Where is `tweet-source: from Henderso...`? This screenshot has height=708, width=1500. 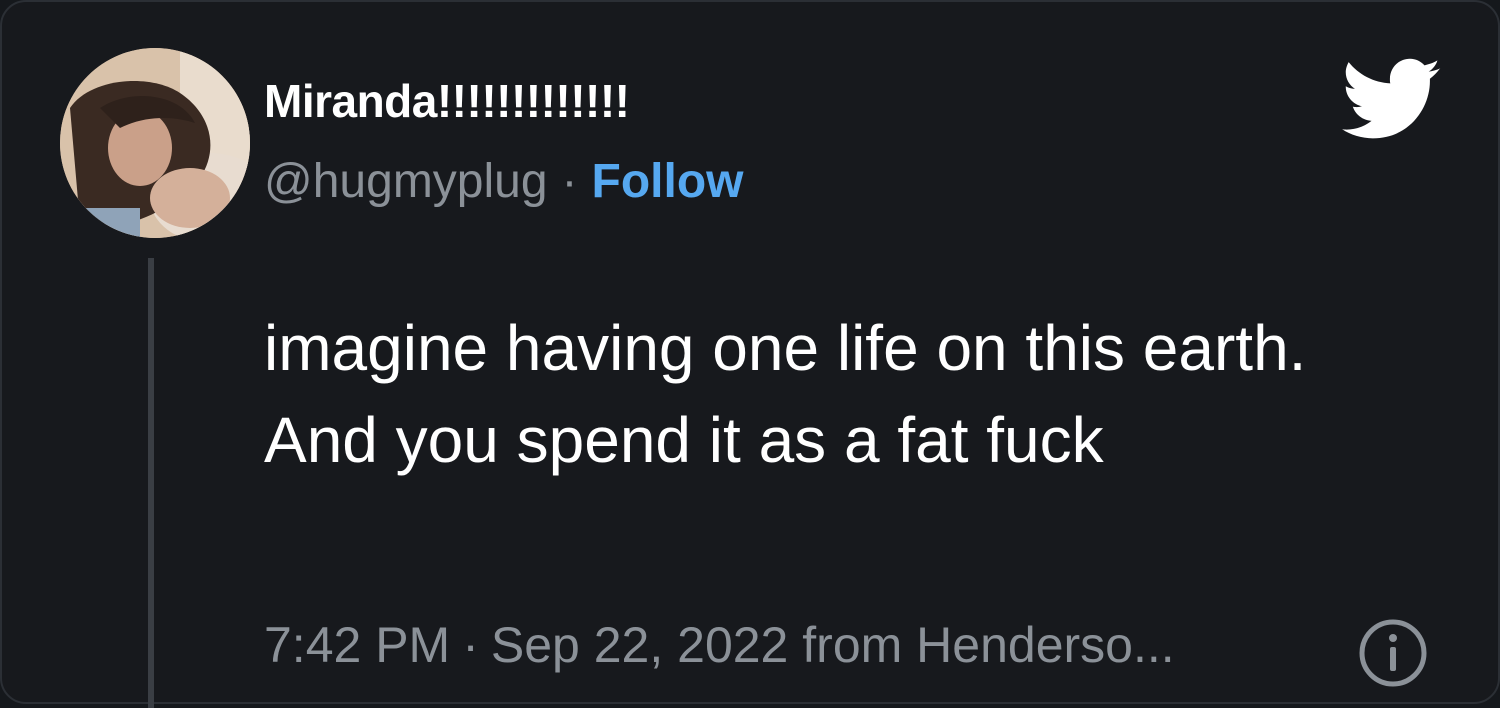
tweet-source: from Henderso... is located at coordinates (988, 645).